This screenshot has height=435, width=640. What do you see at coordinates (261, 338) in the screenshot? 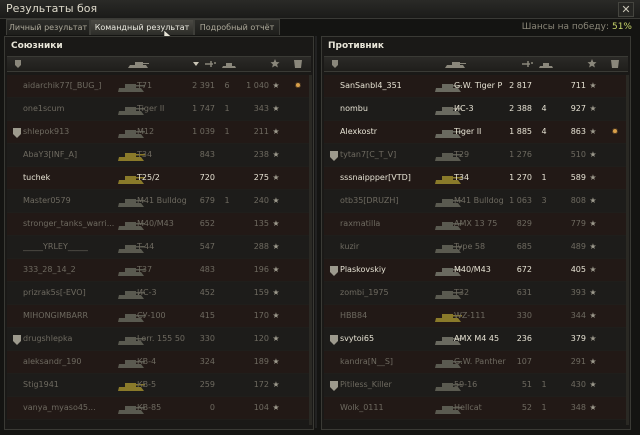
I see `xp-value: 120` at bounding box center [261, 338].